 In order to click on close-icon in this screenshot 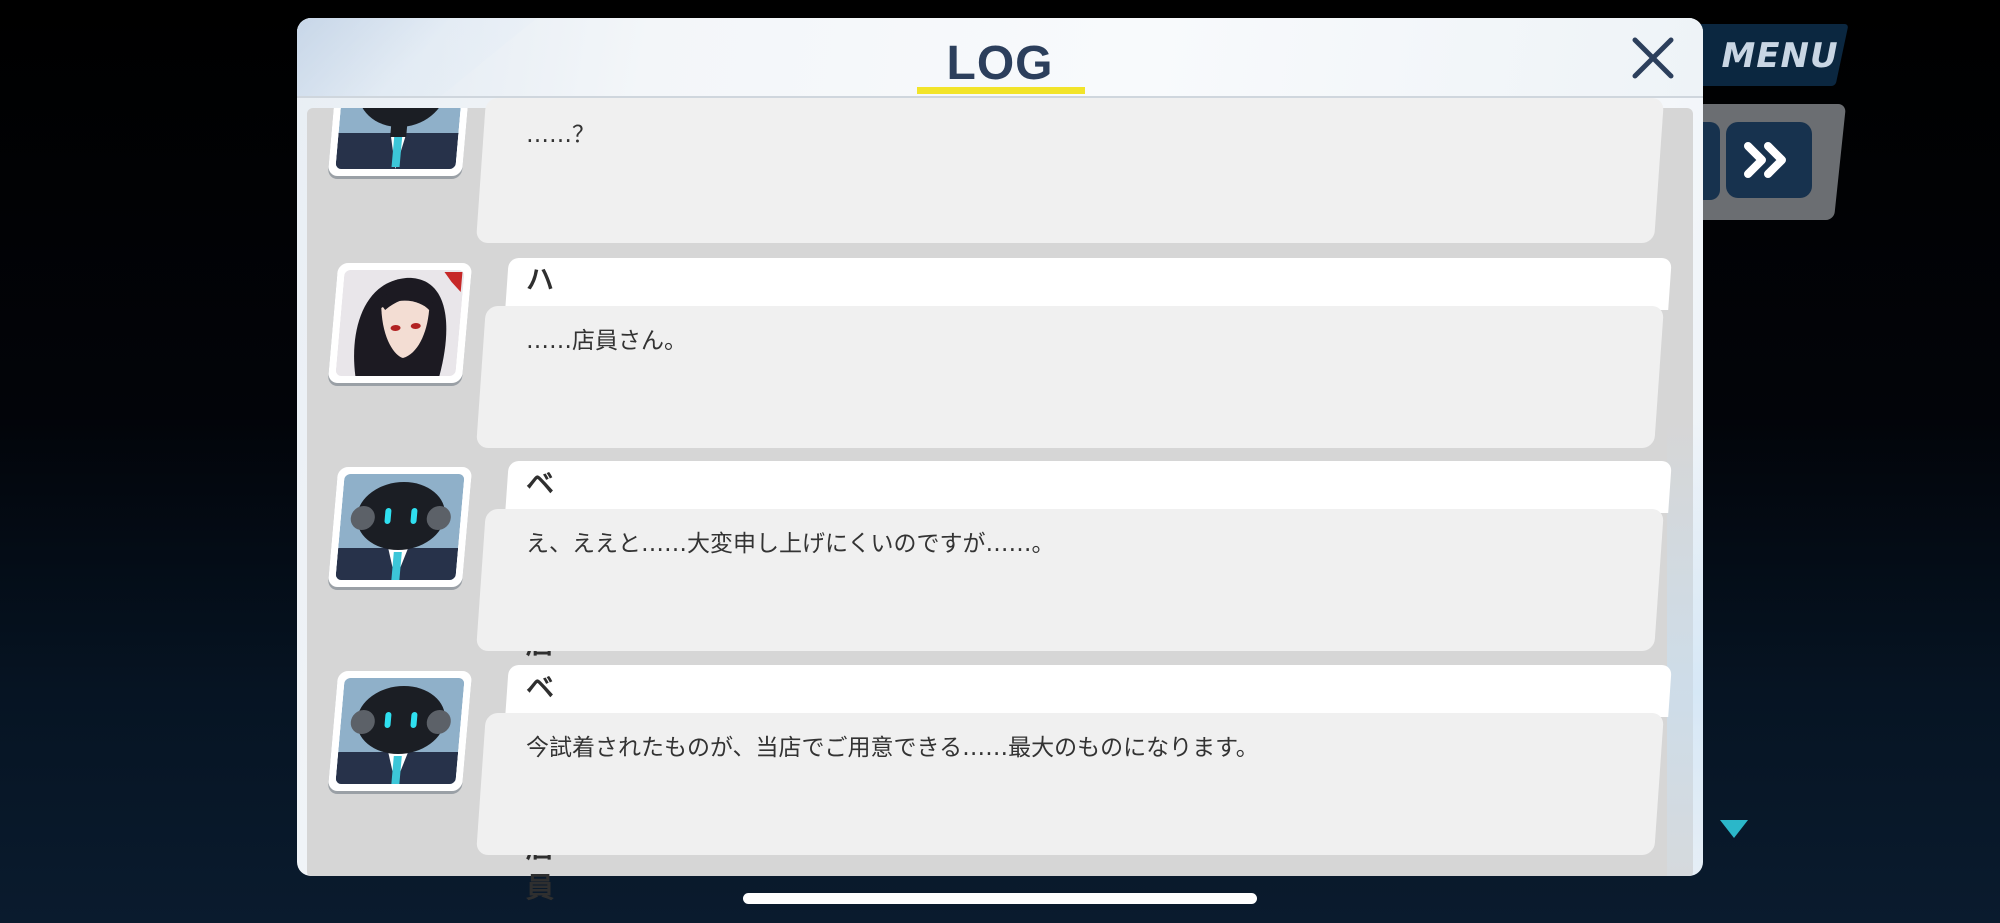, I will do `click(1653, 58)`.